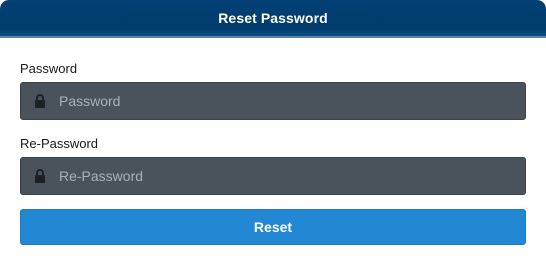 The height and width of the screenshot is (265, 546). Describe the element at coordinates (273, 227) in the screenshot. I see `reset-button: Reset` at that location.